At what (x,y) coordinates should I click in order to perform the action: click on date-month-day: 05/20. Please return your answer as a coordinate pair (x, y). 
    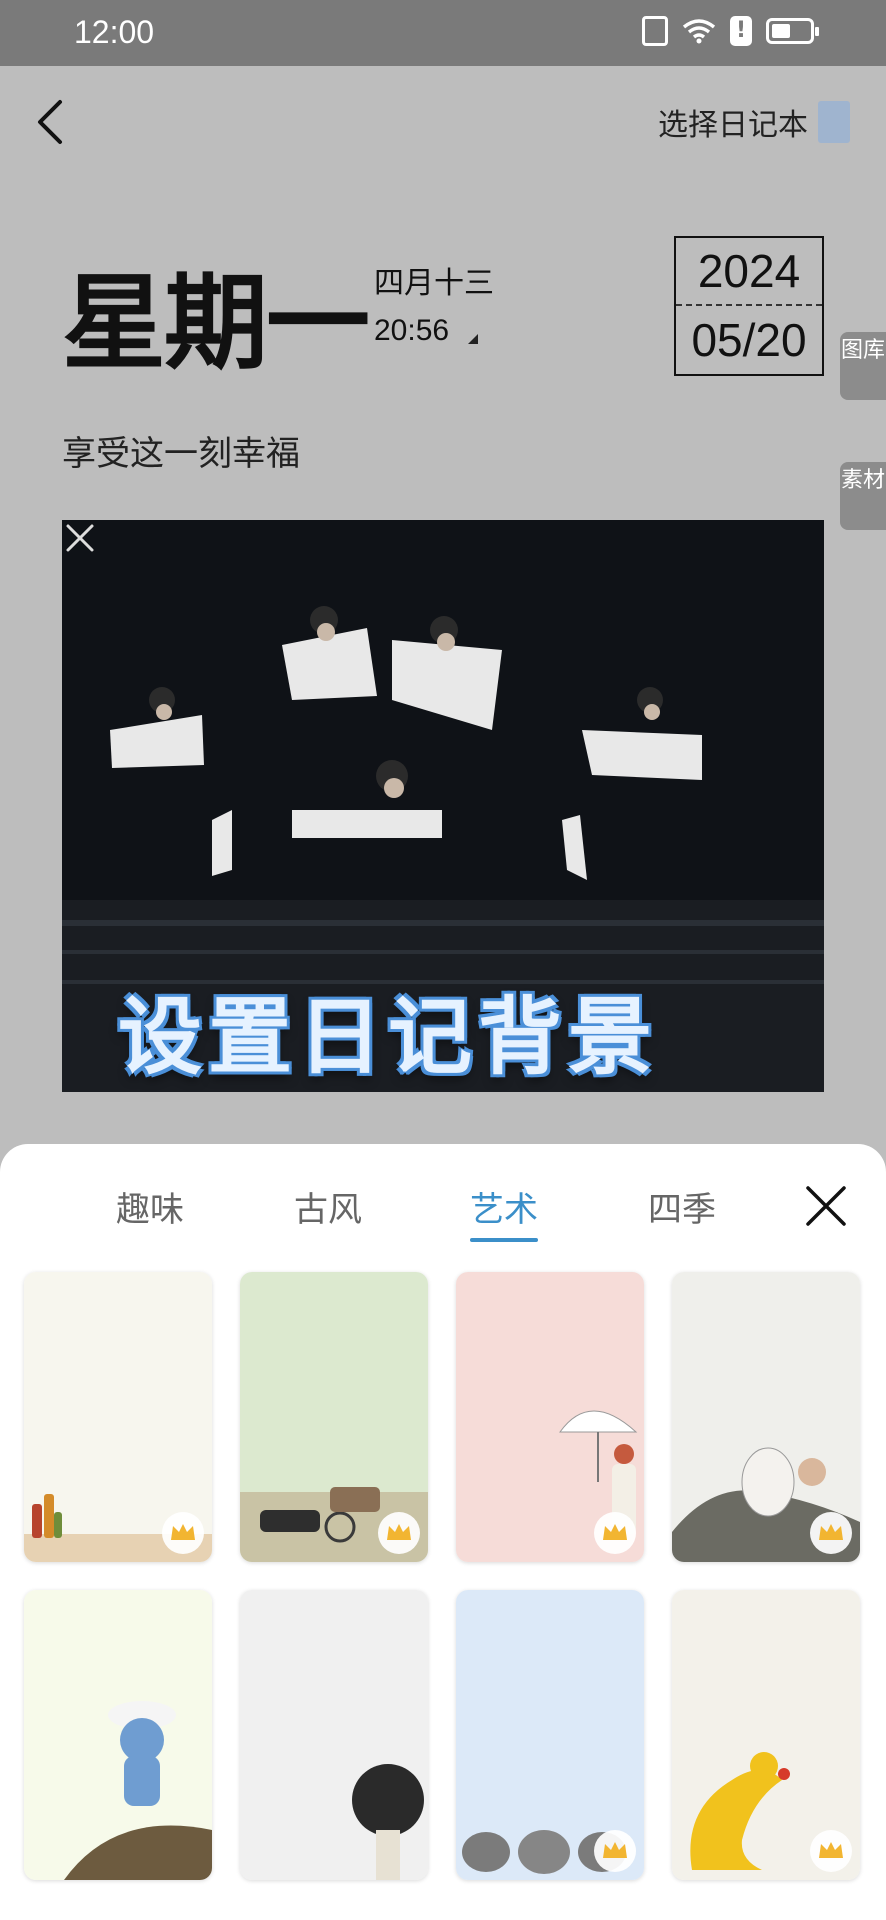
    Looking at the image, I should click on (749, 340).